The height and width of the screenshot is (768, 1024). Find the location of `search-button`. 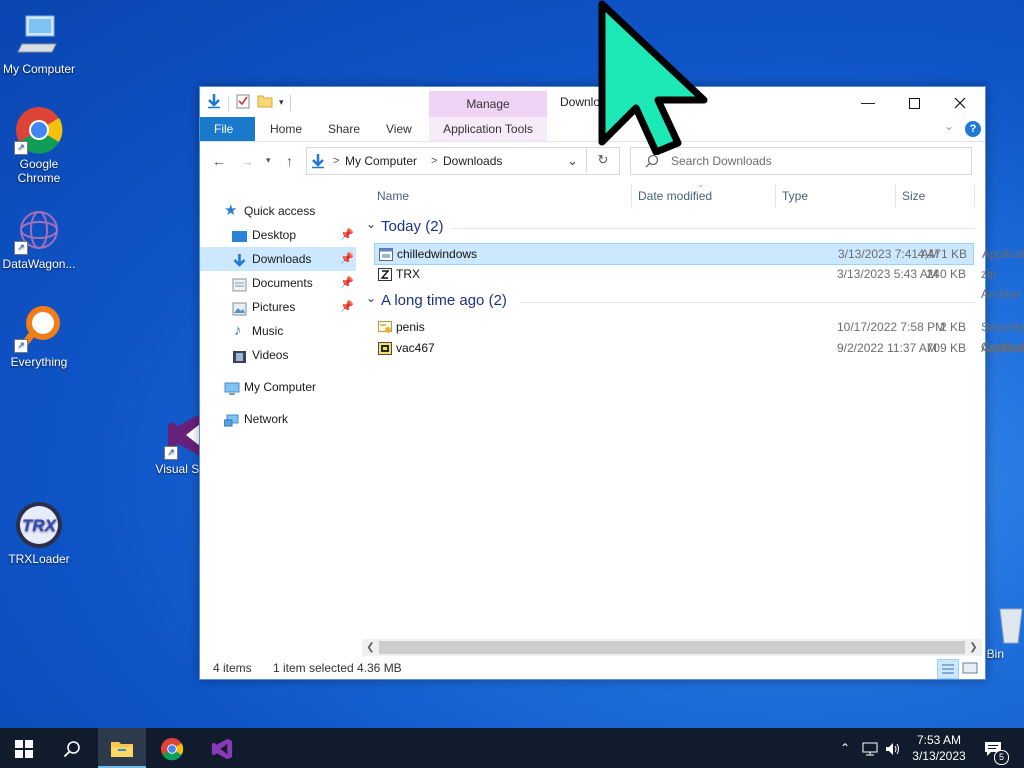

search-button is located at coordinates (72, 748).